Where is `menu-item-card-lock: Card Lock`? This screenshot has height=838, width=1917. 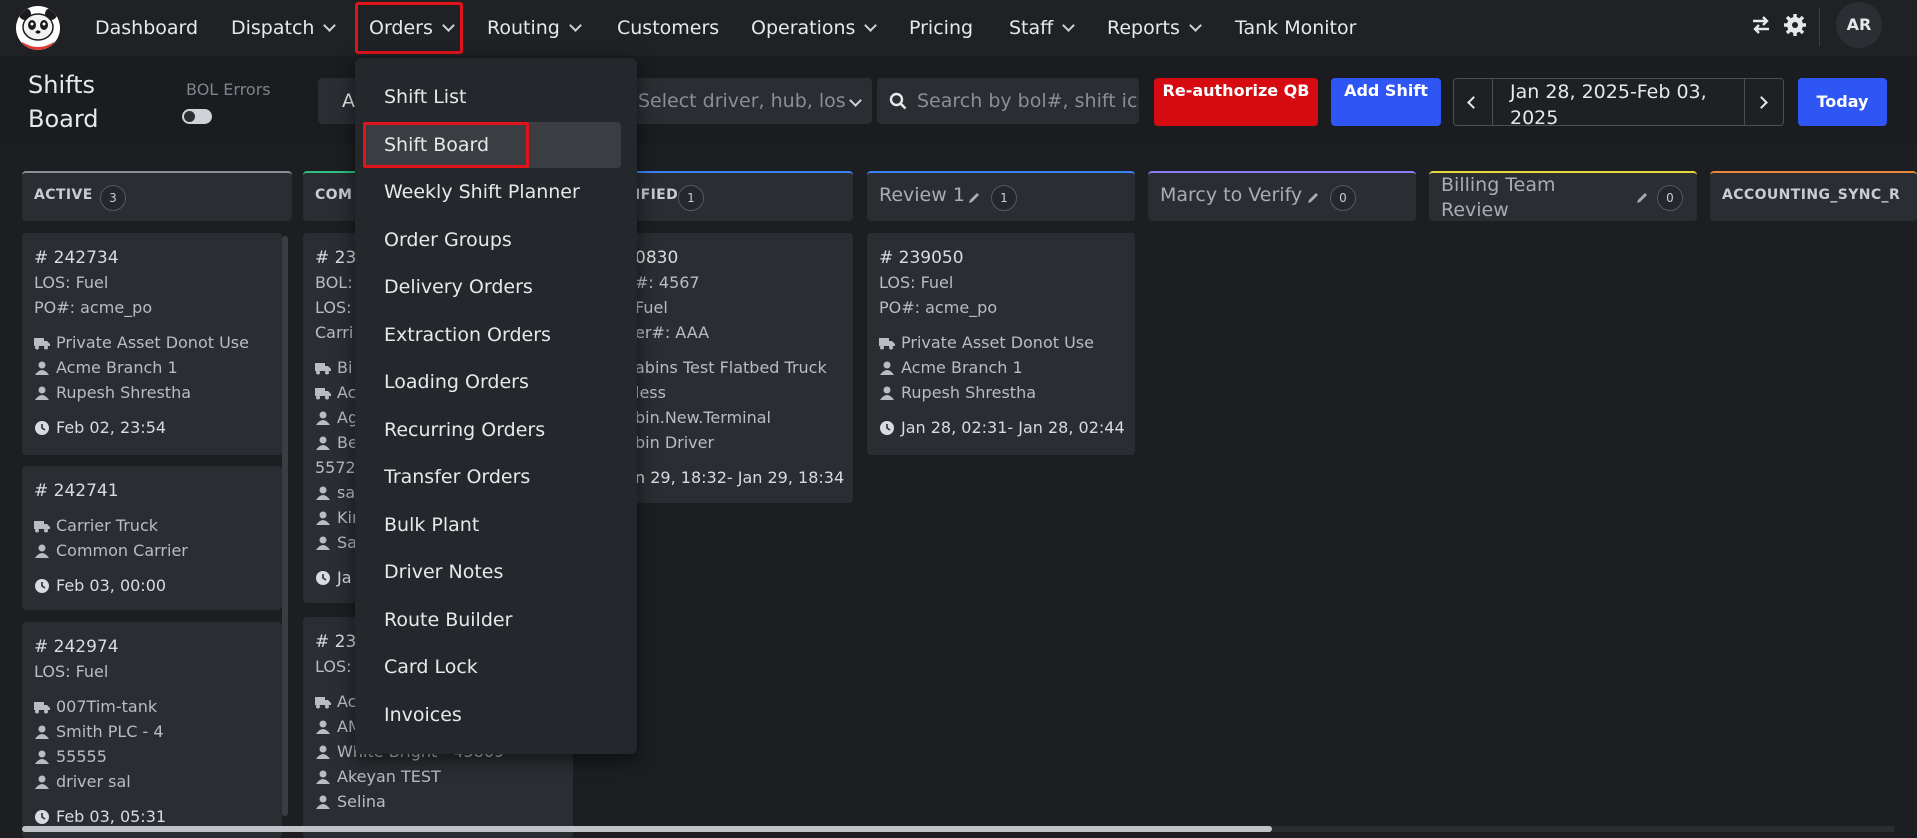 menu-item-card-lock: Card Lock is located at coordinates (431, 667).